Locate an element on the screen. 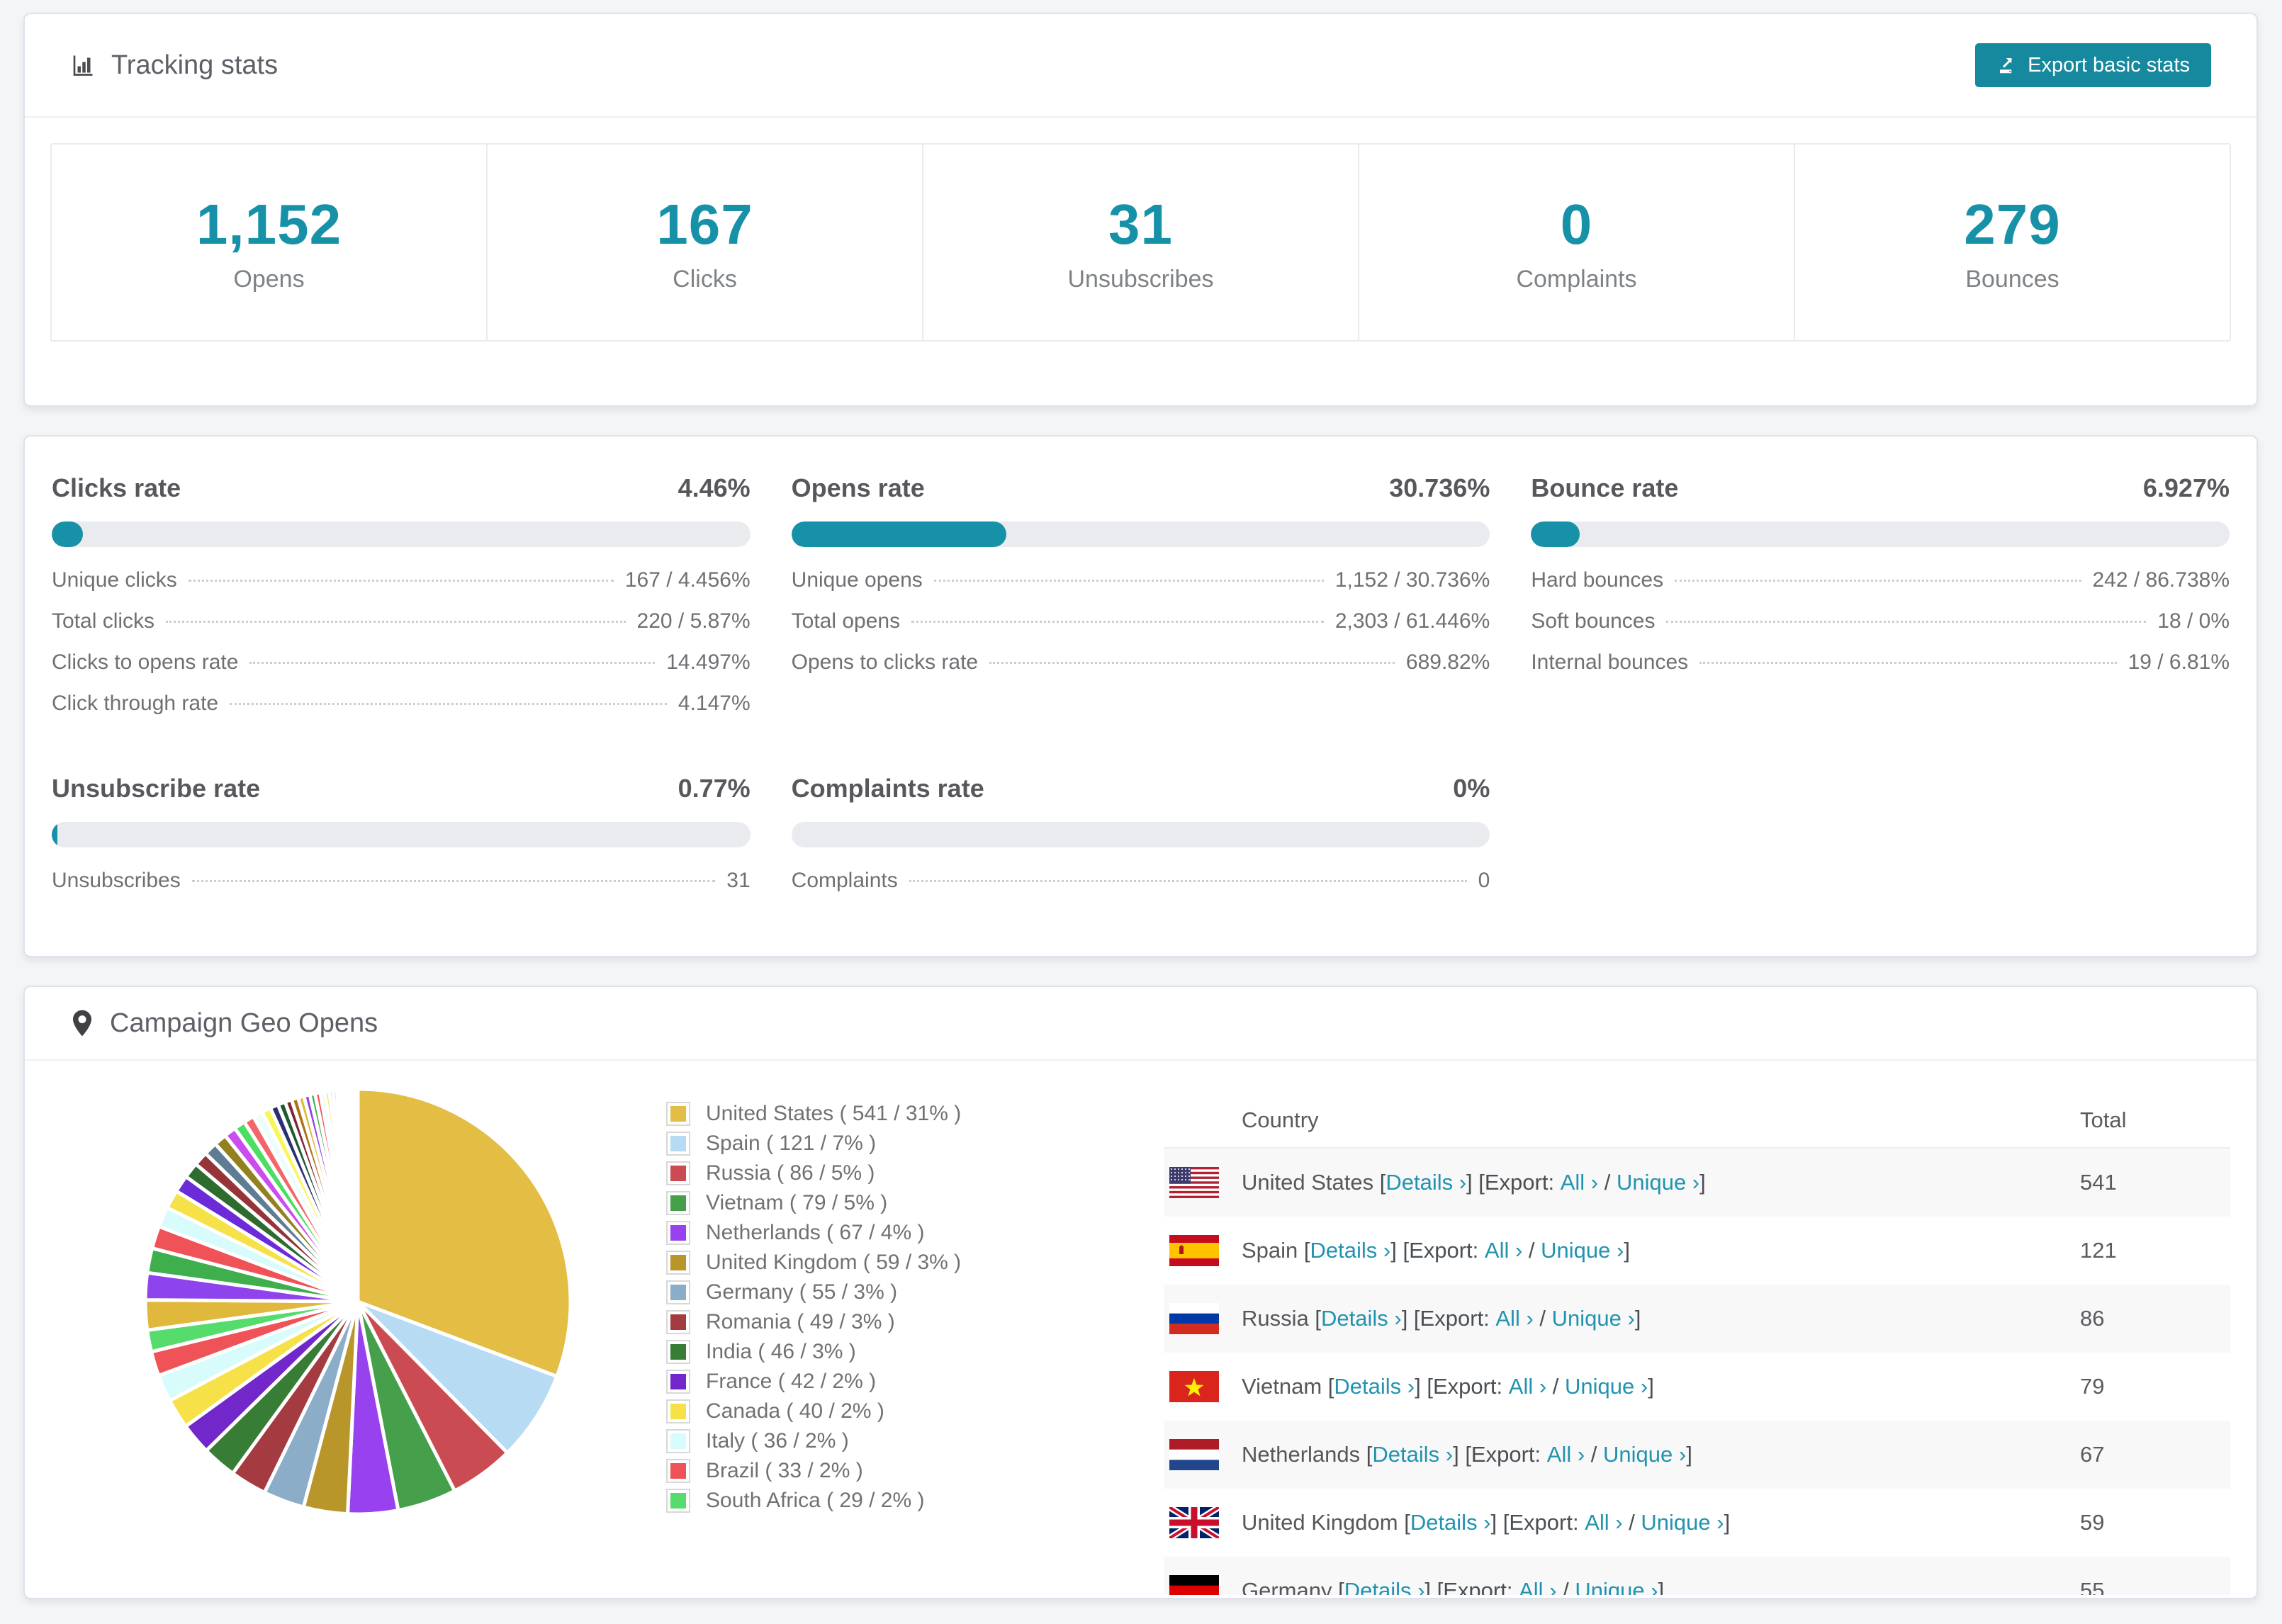 This screenshot has height=1624, width=2282. rate-detail-value: 18 / 0% is located at coordinates (2194, 621).